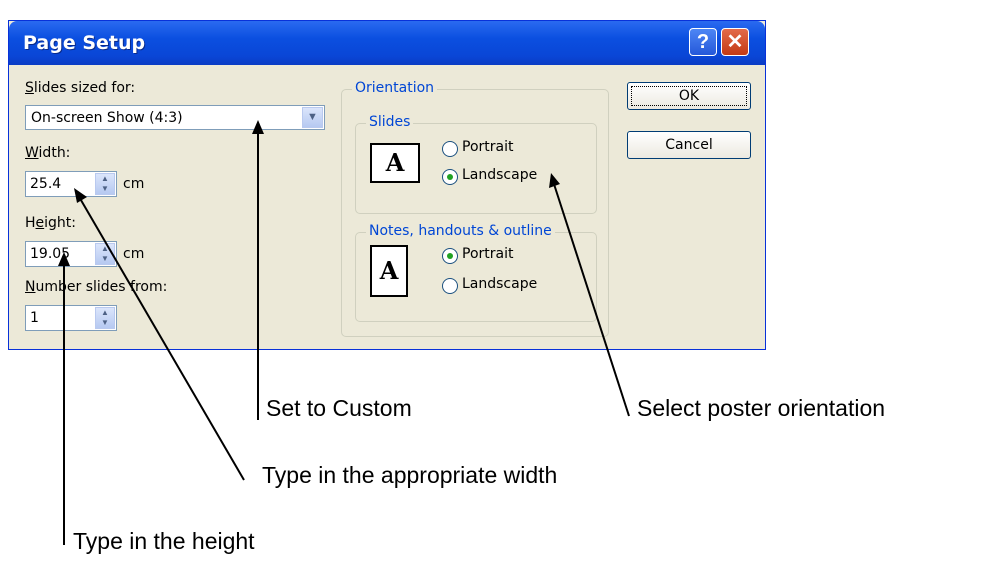 This screenshot has height=561, width=983. What do you see at coordinates (161, 337) in the screenshot?
I see `arrow-width-line` at bounding box center [161, 337].